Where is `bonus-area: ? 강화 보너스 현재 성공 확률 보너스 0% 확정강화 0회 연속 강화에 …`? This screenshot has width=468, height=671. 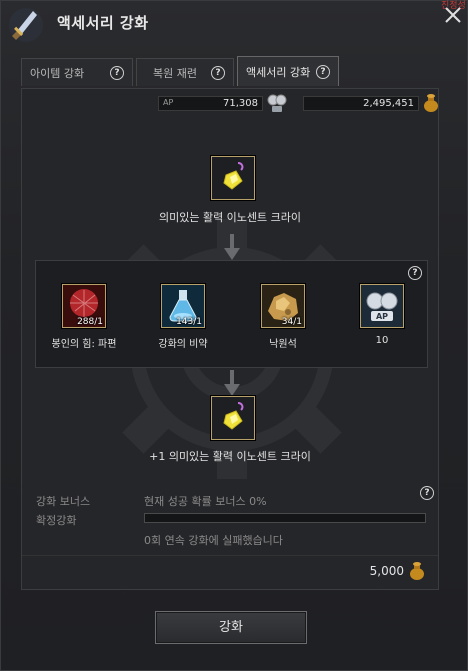
bonus-area: ? 강화 보너스 현재 성공 확률 보너스 0% 확정강화 0회 연속 강화에 … is located at coordinates (230, 516).